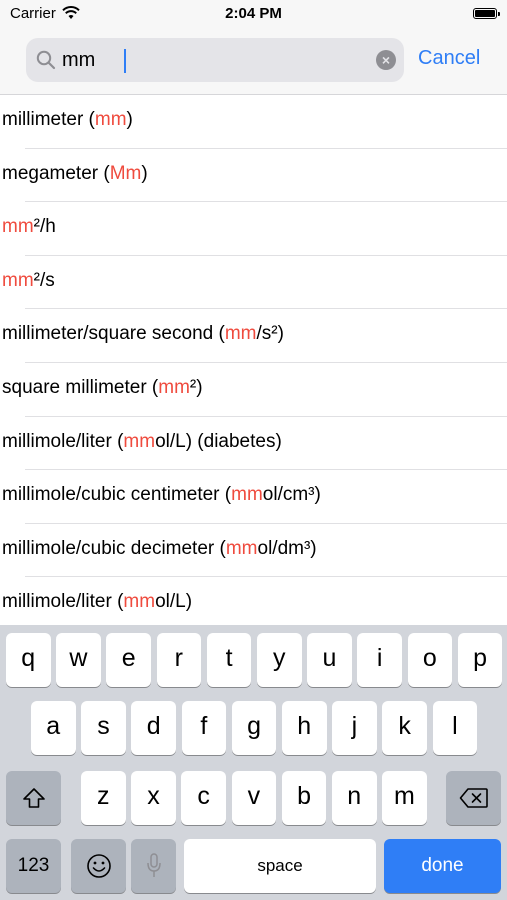 The width and height of the screenshot is (507, 900). What do you see at coordinates (253, 601) in the screenshot?
I see `result-row: millimole/liter (mmol/L)` at bounding box center [253, 601].